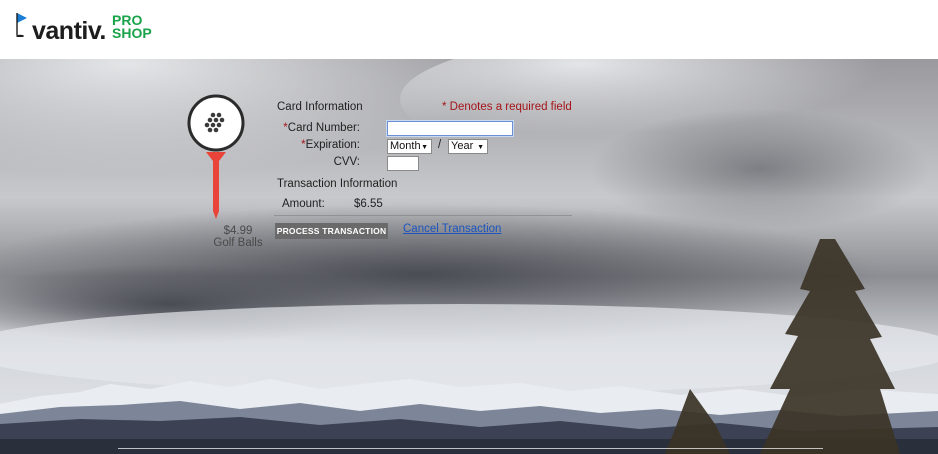  What do you see at coordinates (331, 231) in the screenshot?
I see `process-transaction-button: PROCESS TRANSACTION` at bounding box center [331, 231].